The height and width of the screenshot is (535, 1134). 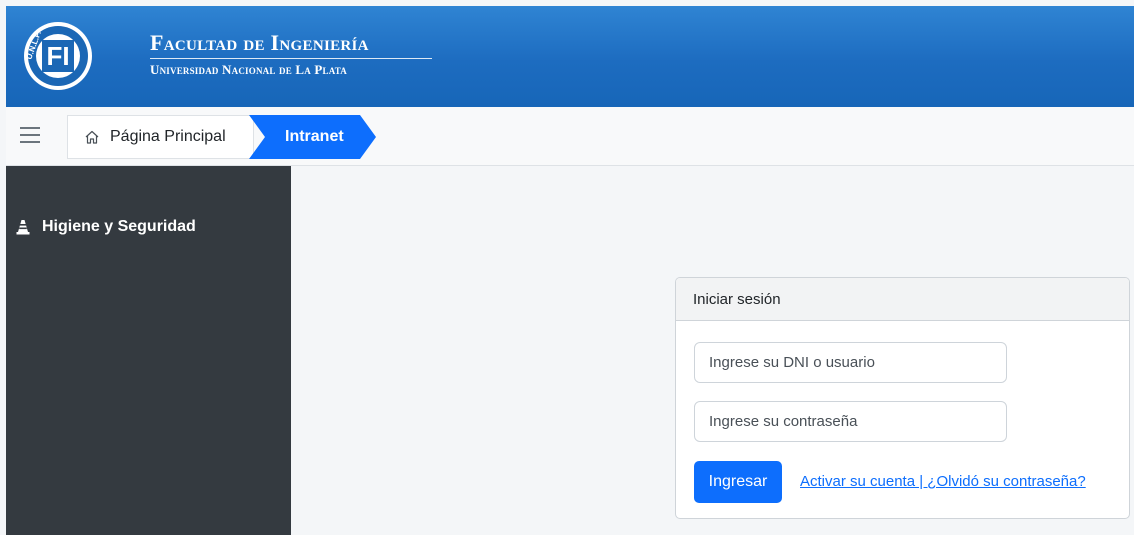 I want to click on hamburger-icon, so click(x=30, y=136).